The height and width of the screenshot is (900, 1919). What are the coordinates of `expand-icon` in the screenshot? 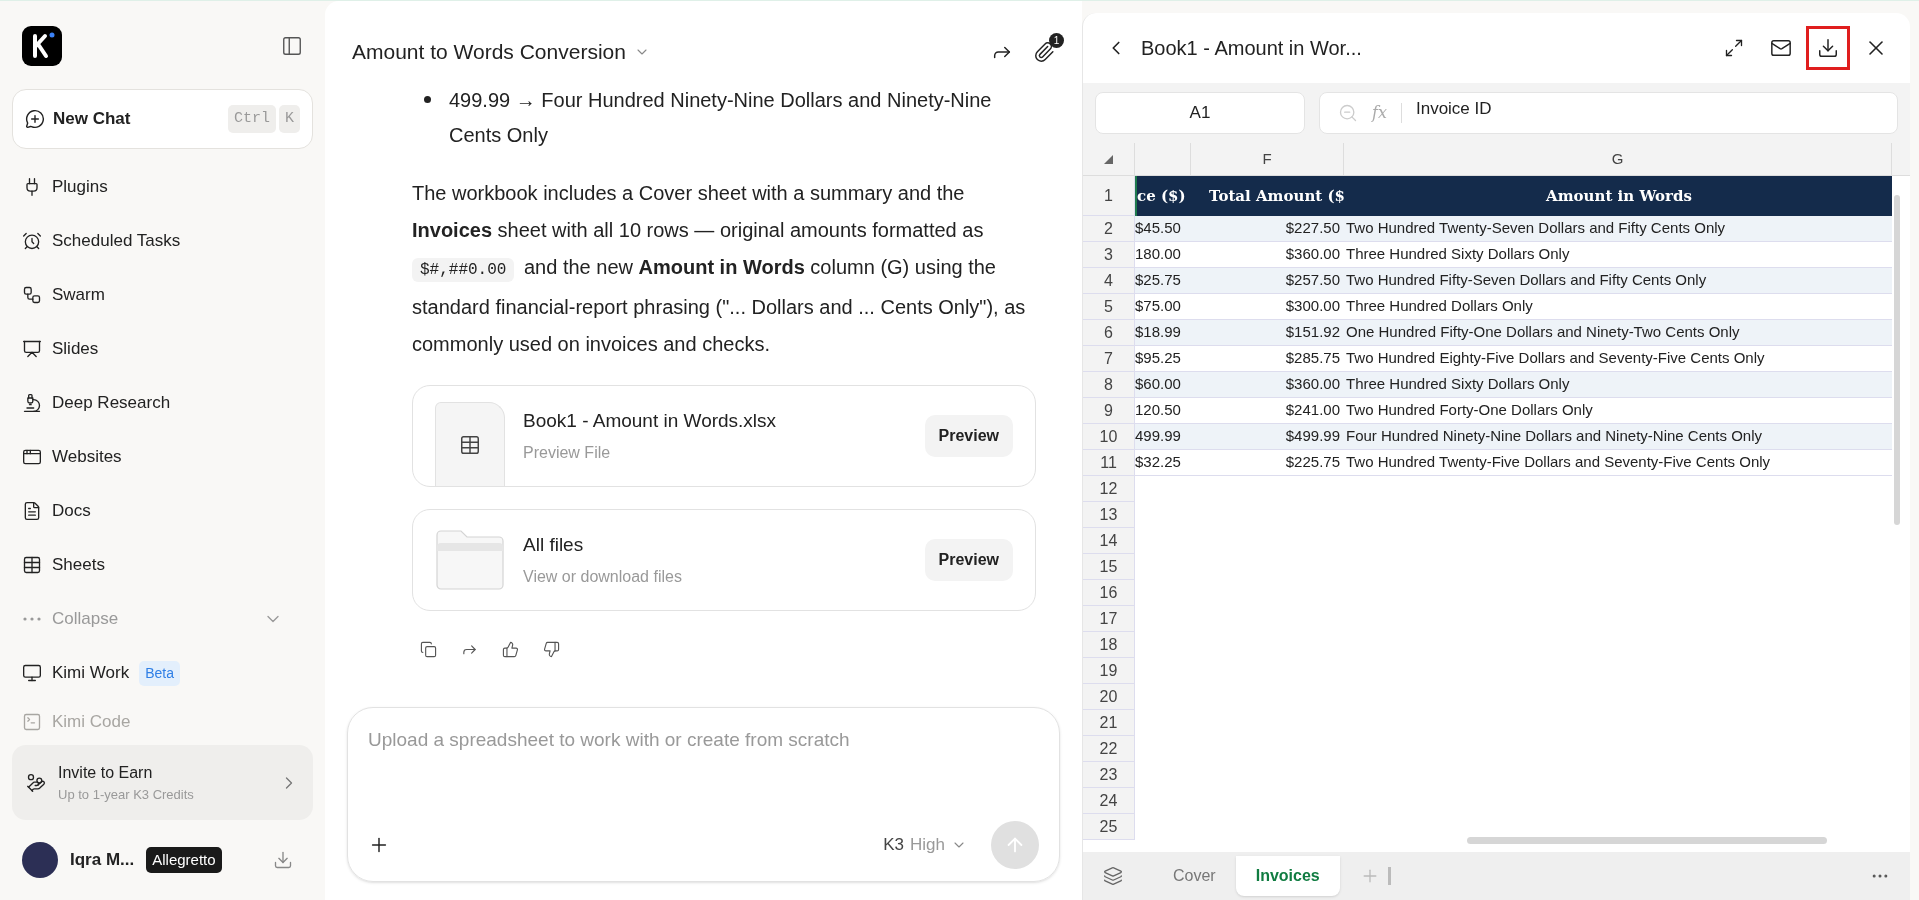 It's located at (1734, 48).